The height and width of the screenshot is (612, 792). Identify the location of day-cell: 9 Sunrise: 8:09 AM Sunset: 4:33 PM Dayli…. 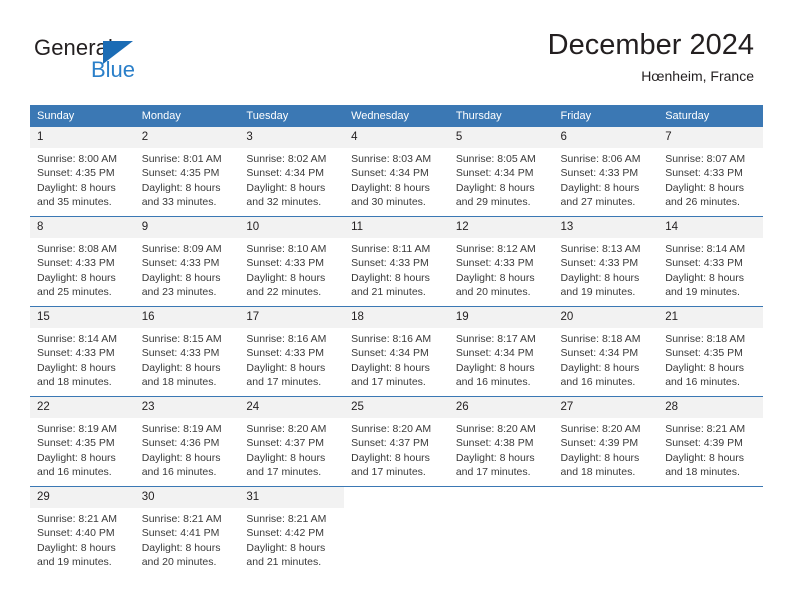
(187, 261).